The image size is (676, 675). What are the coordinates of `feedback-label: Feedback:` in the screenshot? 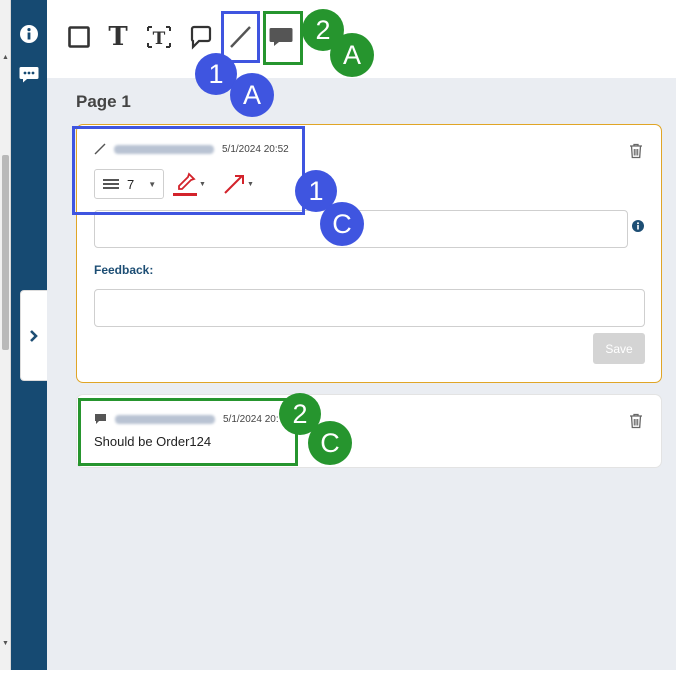 It's located at (124, 270).